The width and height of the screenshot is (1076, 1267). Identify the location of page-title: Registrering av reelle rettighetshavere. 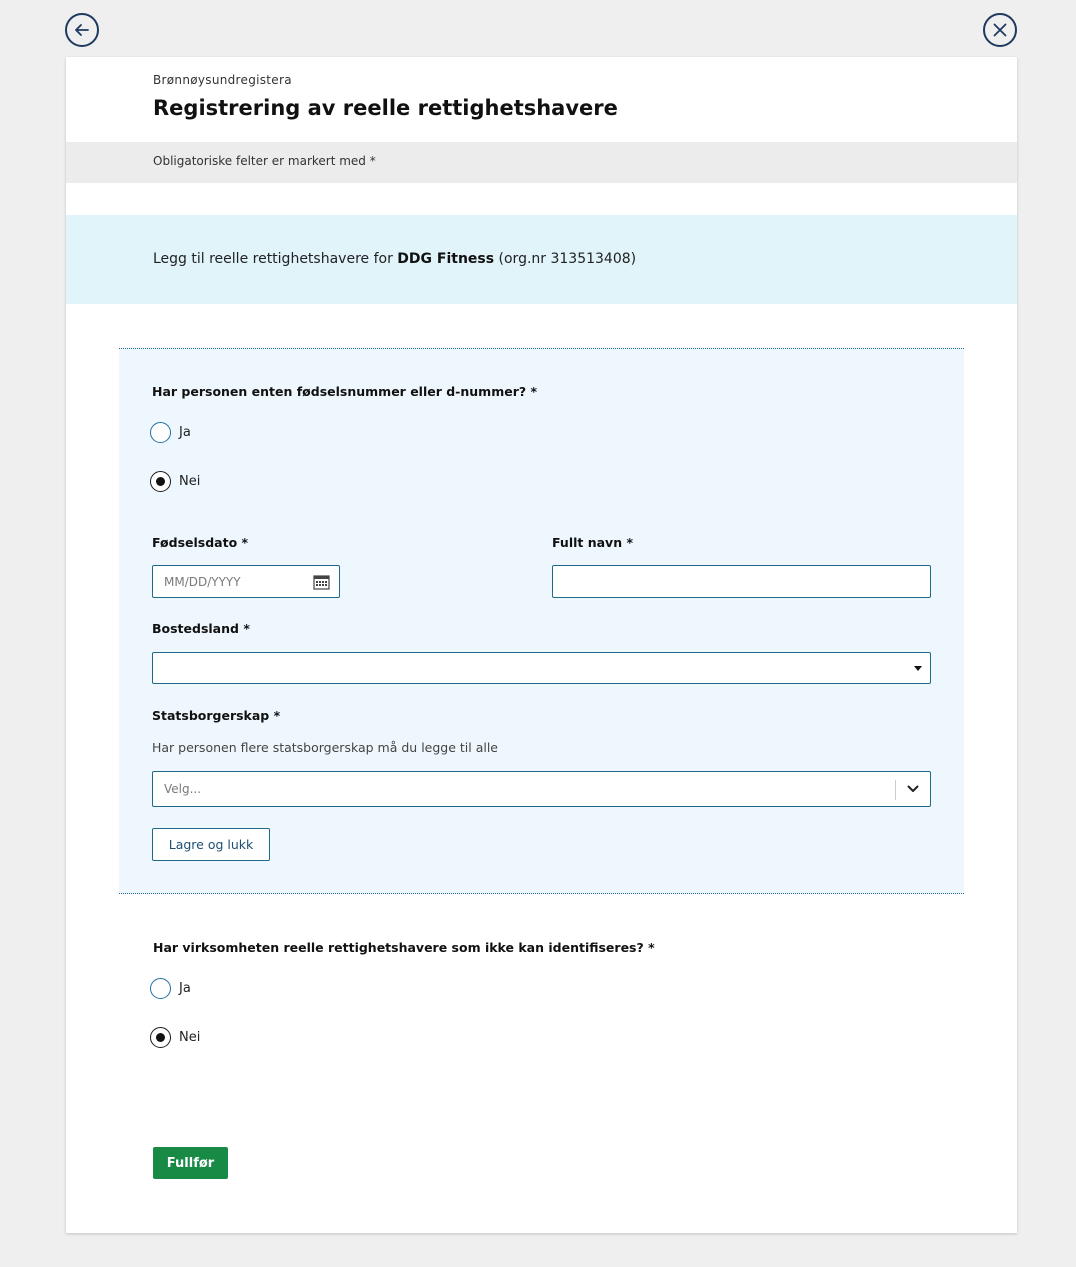
(385, 108).